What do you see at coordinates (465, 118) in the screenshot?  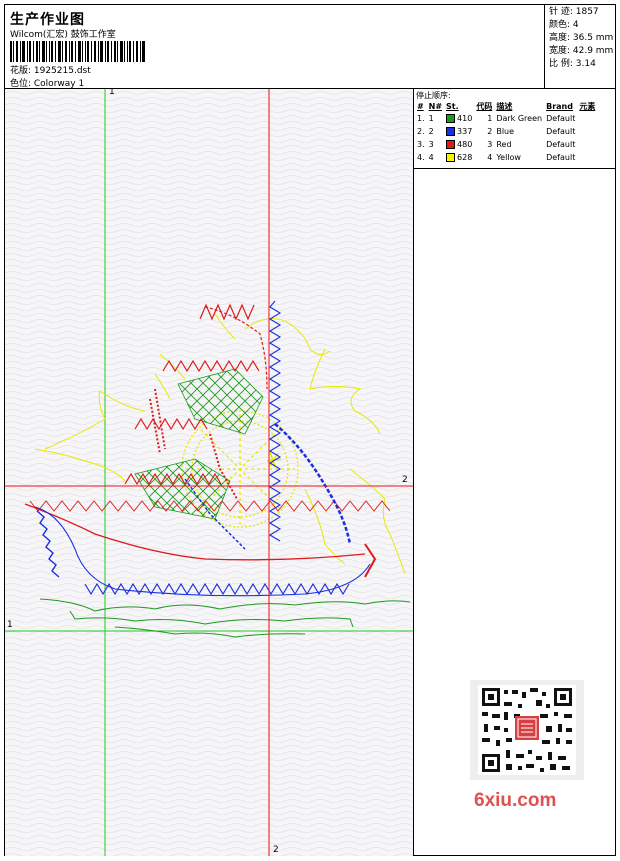 I see `stitch-count: 410` at bounding box center [465, 118].